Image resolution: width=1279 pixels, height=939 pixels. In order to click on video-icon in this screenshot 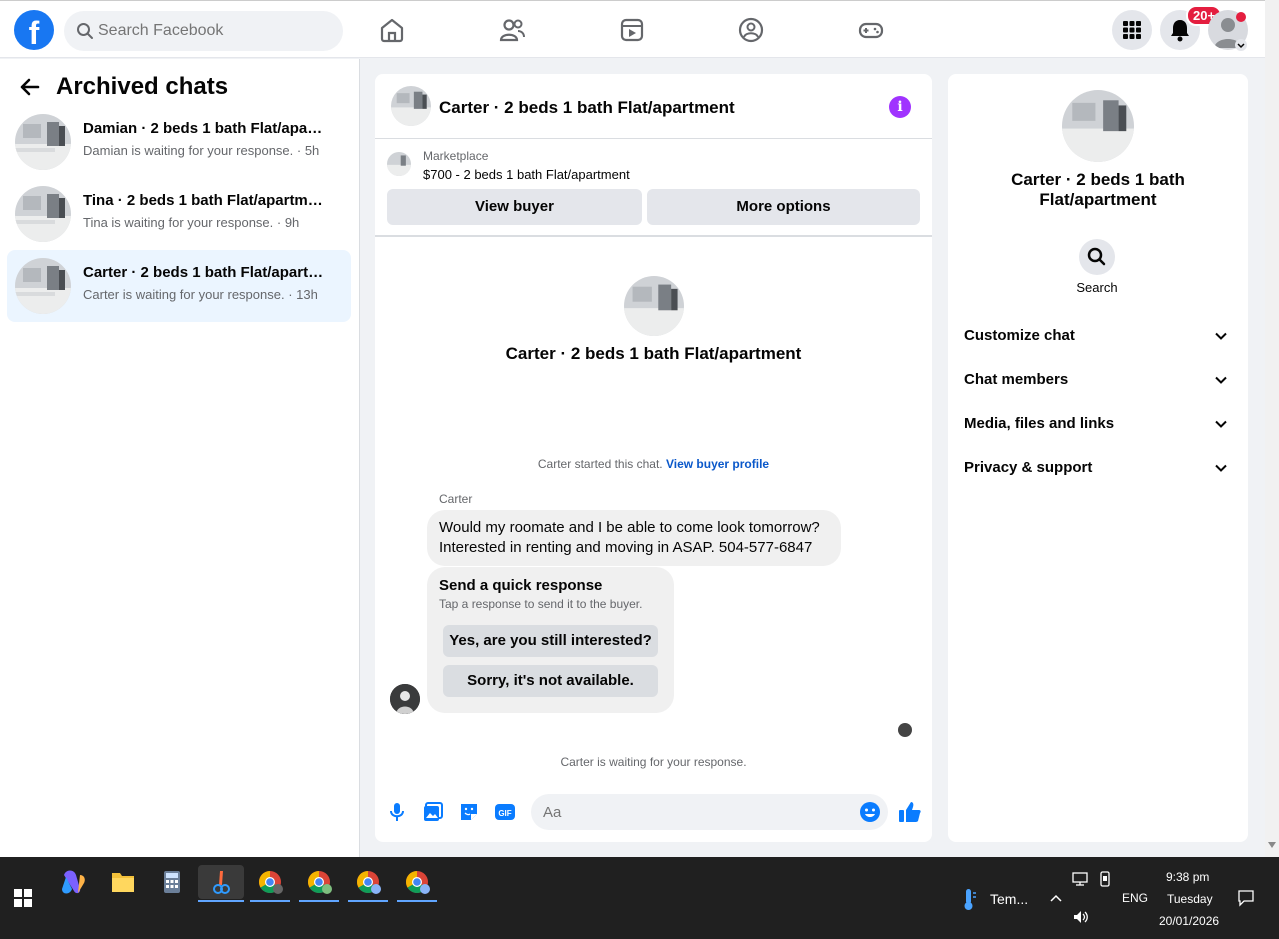, I will do `click(632, 30)`.